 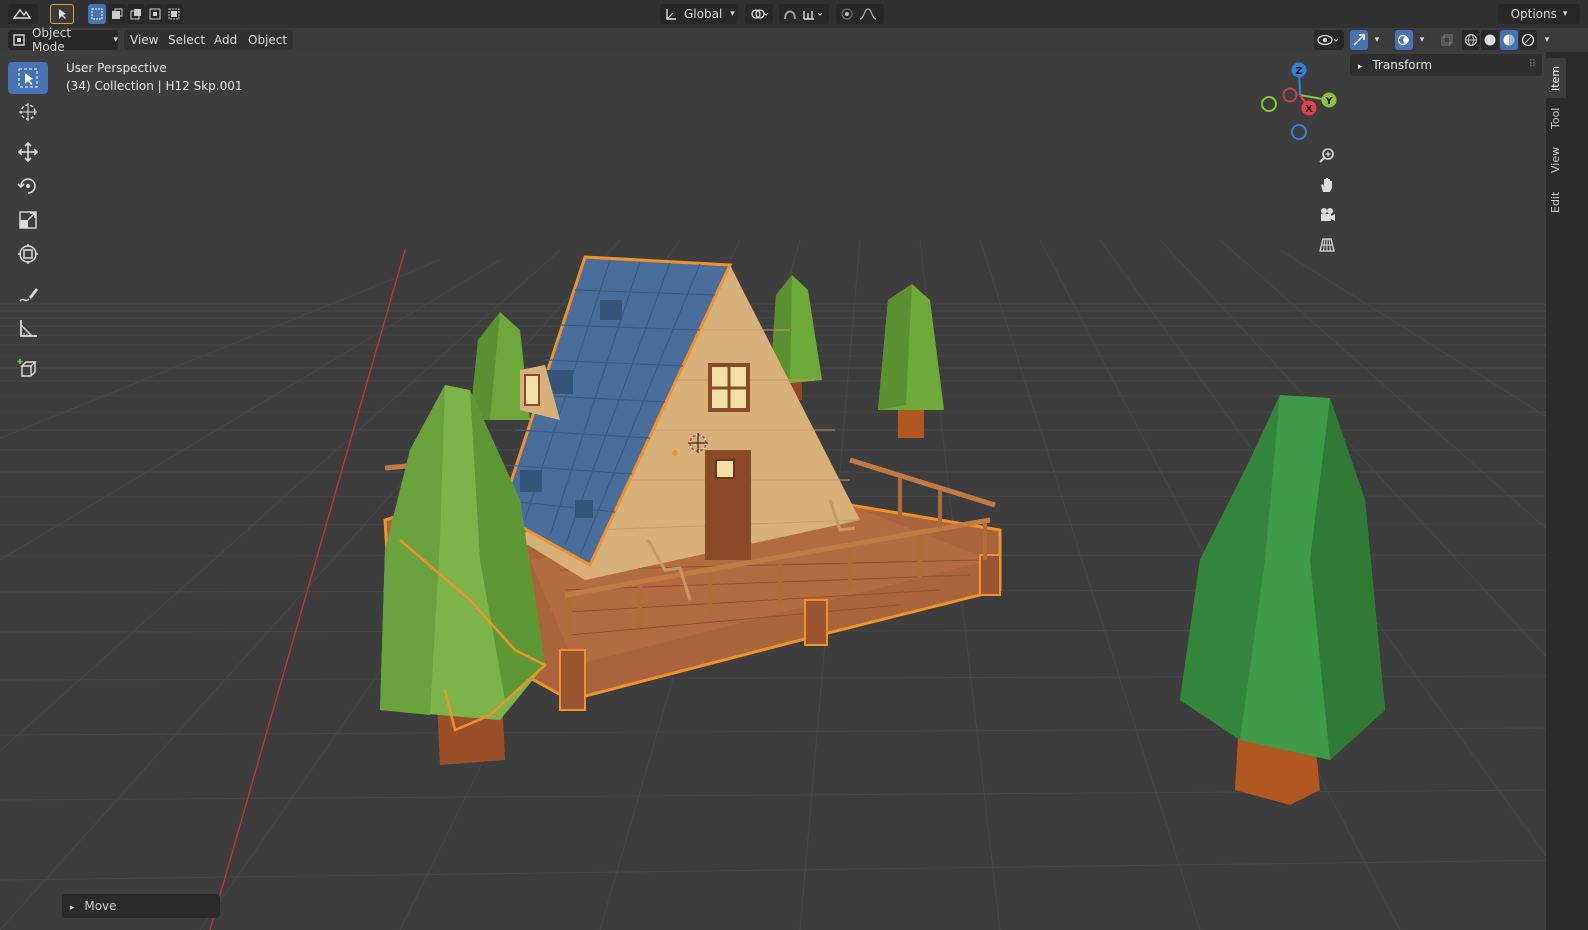 What do you see at coordinates (141, 906) in the screenshot?
I see `last-operator-panel: ▸ Move` at bounding box center [141, 906].